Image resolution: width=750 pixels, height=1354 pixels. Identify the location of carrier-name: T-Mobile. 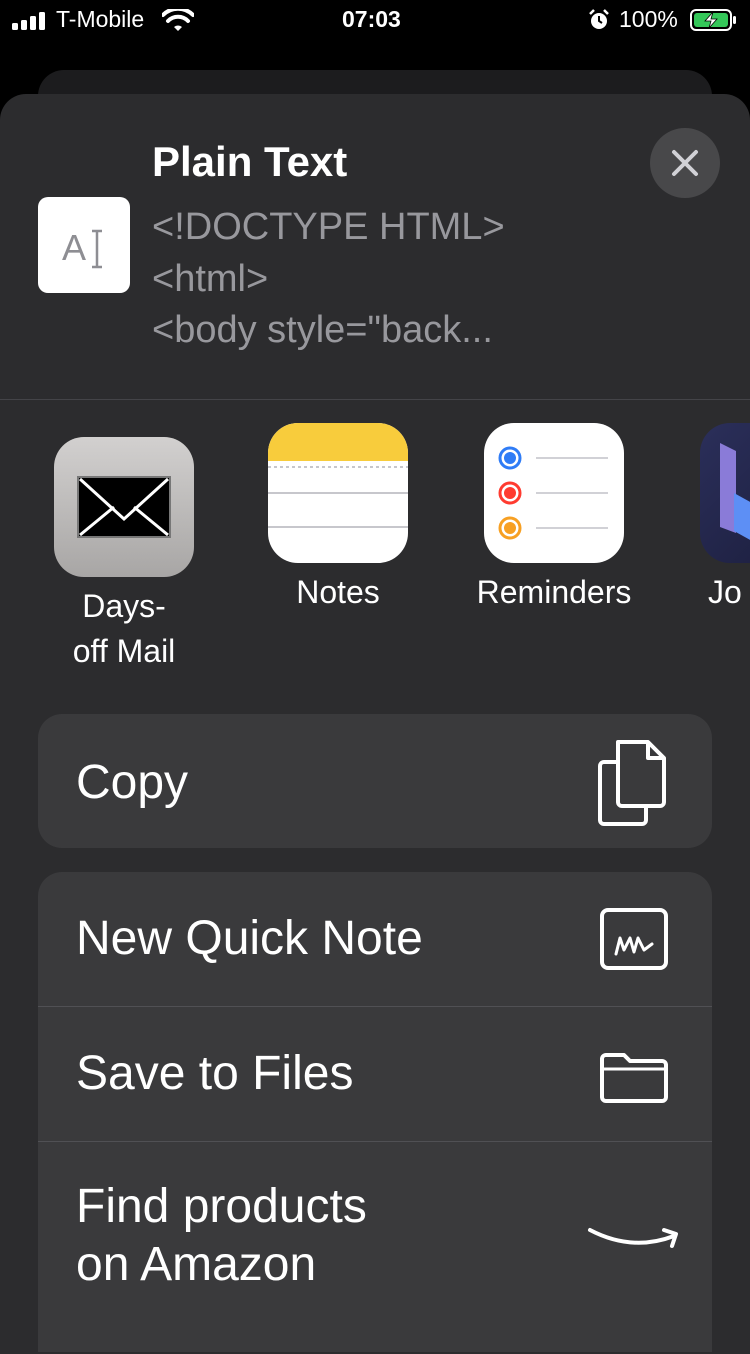
(100, 19).